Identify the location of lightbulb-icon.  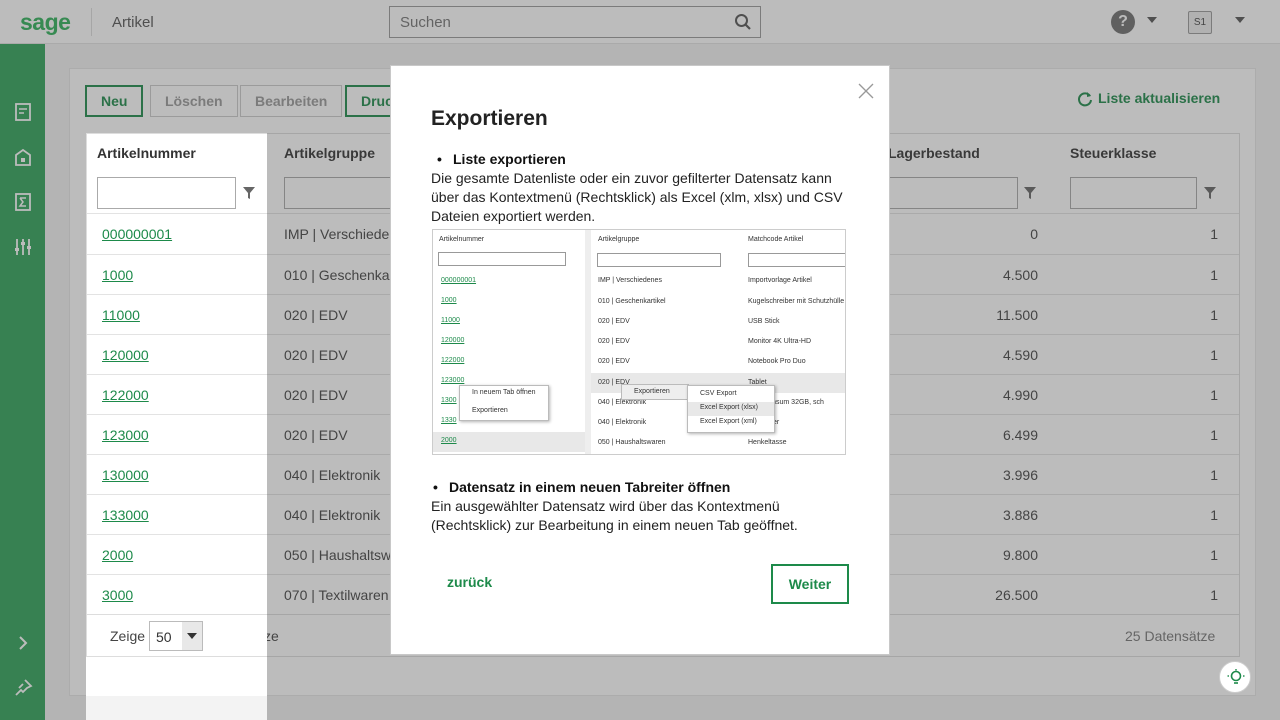
(1236, 676).